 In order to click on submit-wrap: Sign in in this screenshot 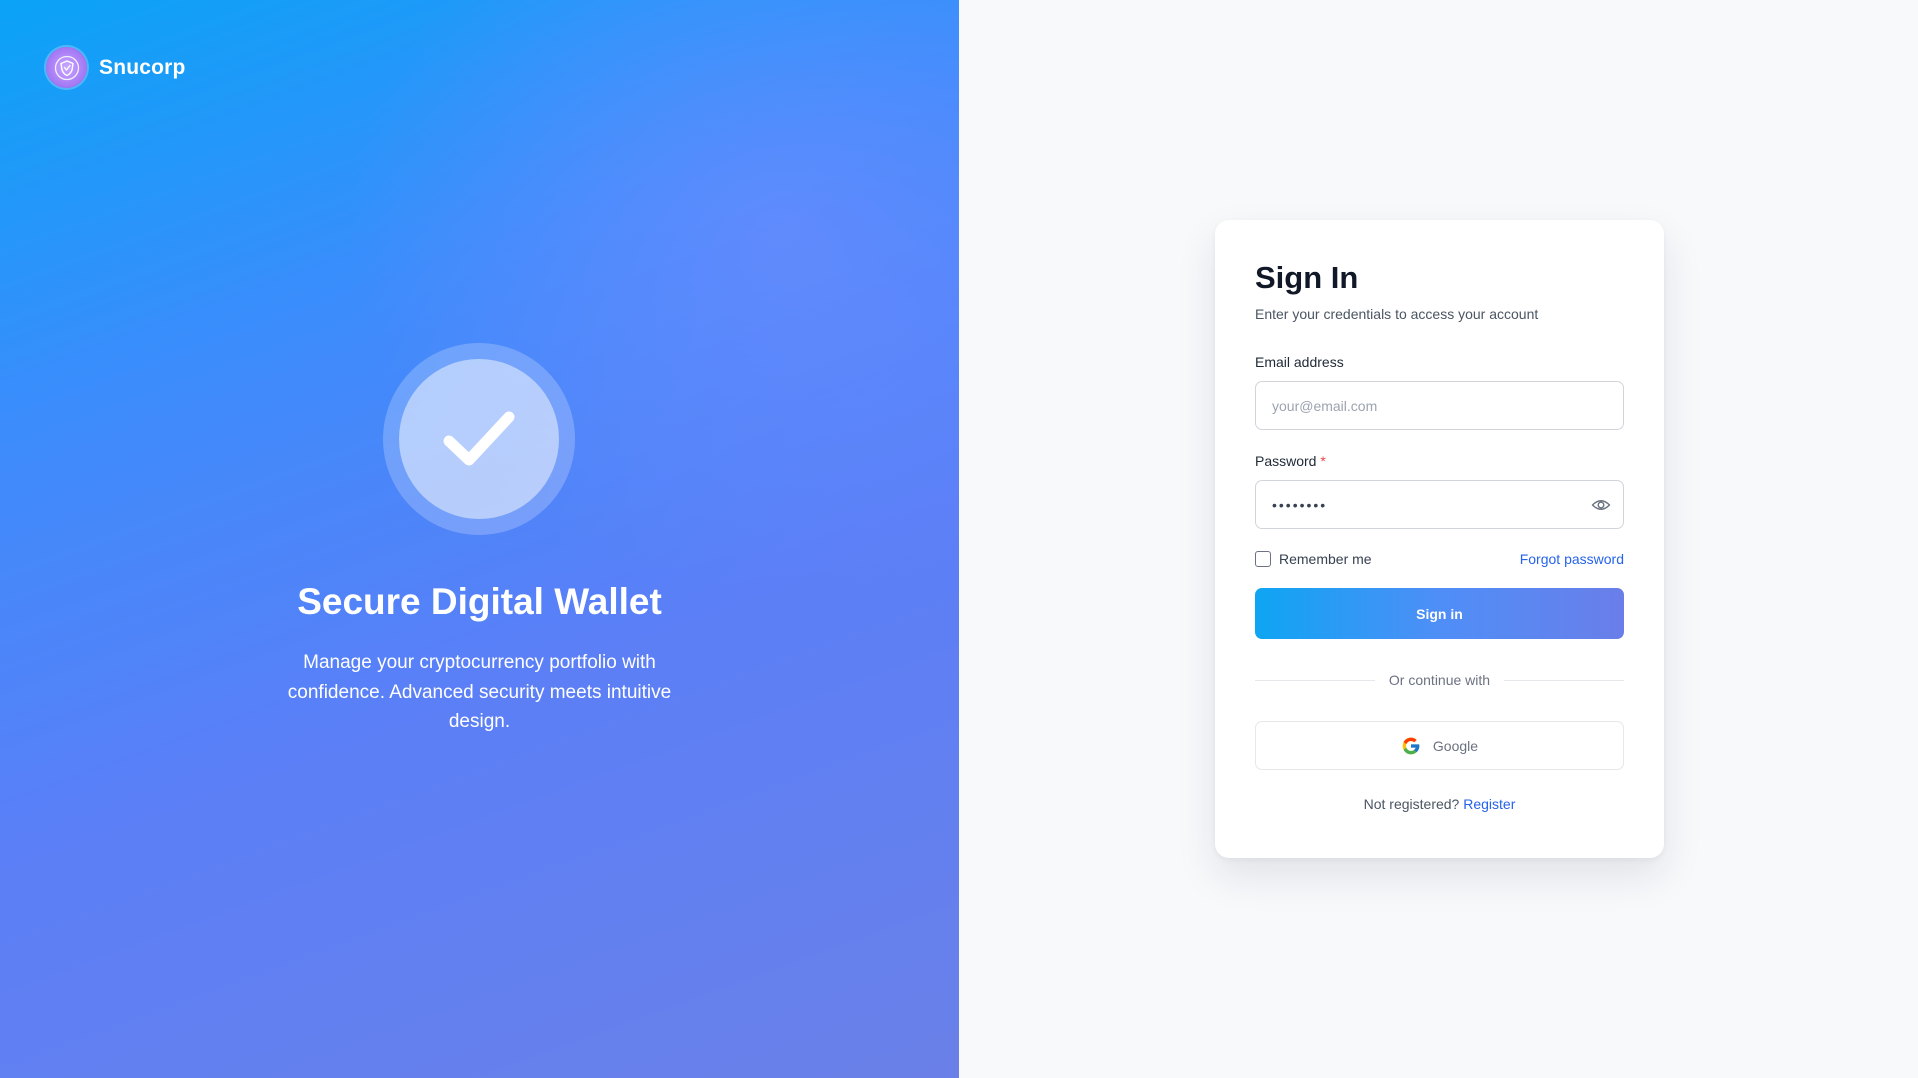, I will do `click(1439, 613)`.